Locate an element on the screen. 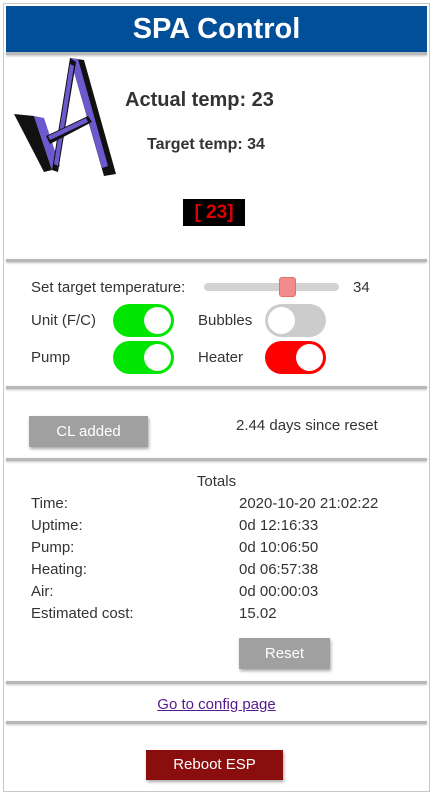  totals-row-label: Time: is located at coordinates (49, 503).